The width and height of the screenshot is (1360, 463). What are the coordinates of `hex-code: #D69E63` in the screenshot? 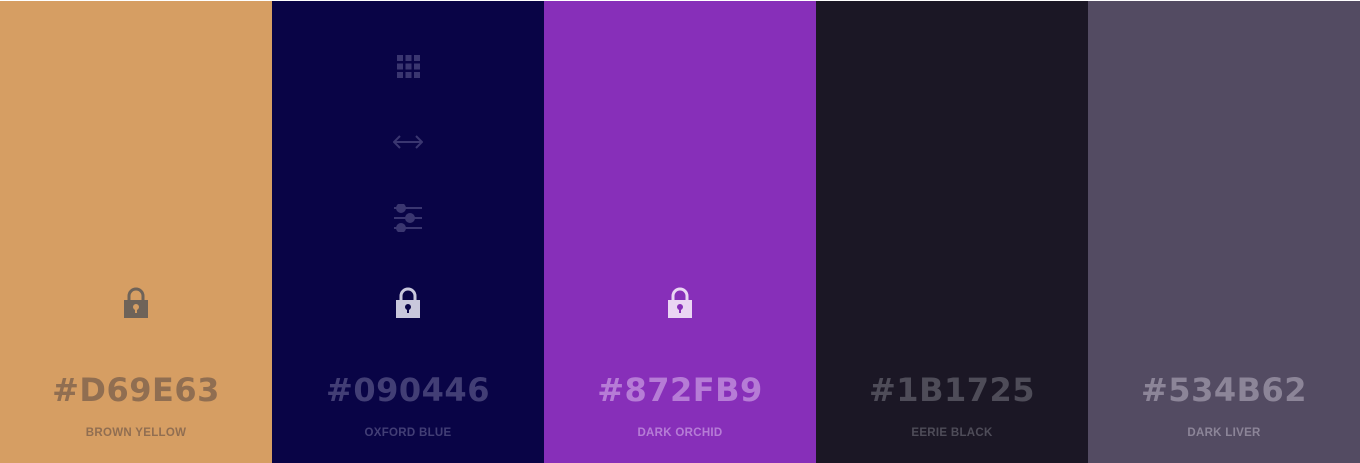 It's located at (136, 390).